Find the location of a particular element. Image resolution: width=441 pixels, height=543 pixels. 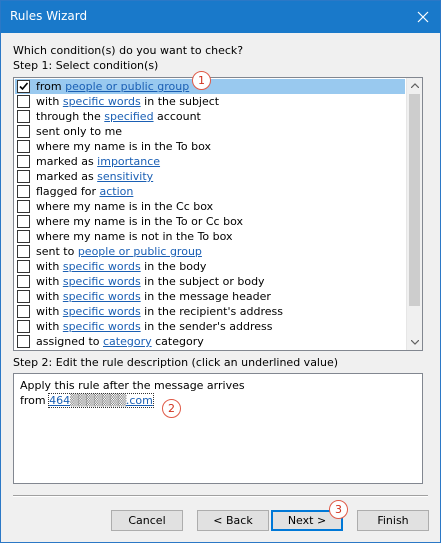

condition-text: sent only to me is located at coordinates (79, 131).